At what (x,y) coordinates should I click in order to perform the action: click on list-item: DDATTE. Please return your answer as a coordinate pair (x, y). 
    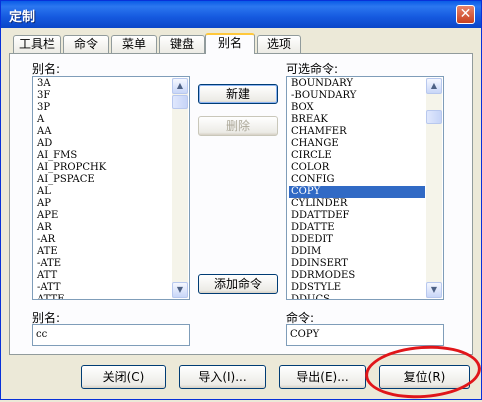
    Looking at the image, I should click on (357, 228).